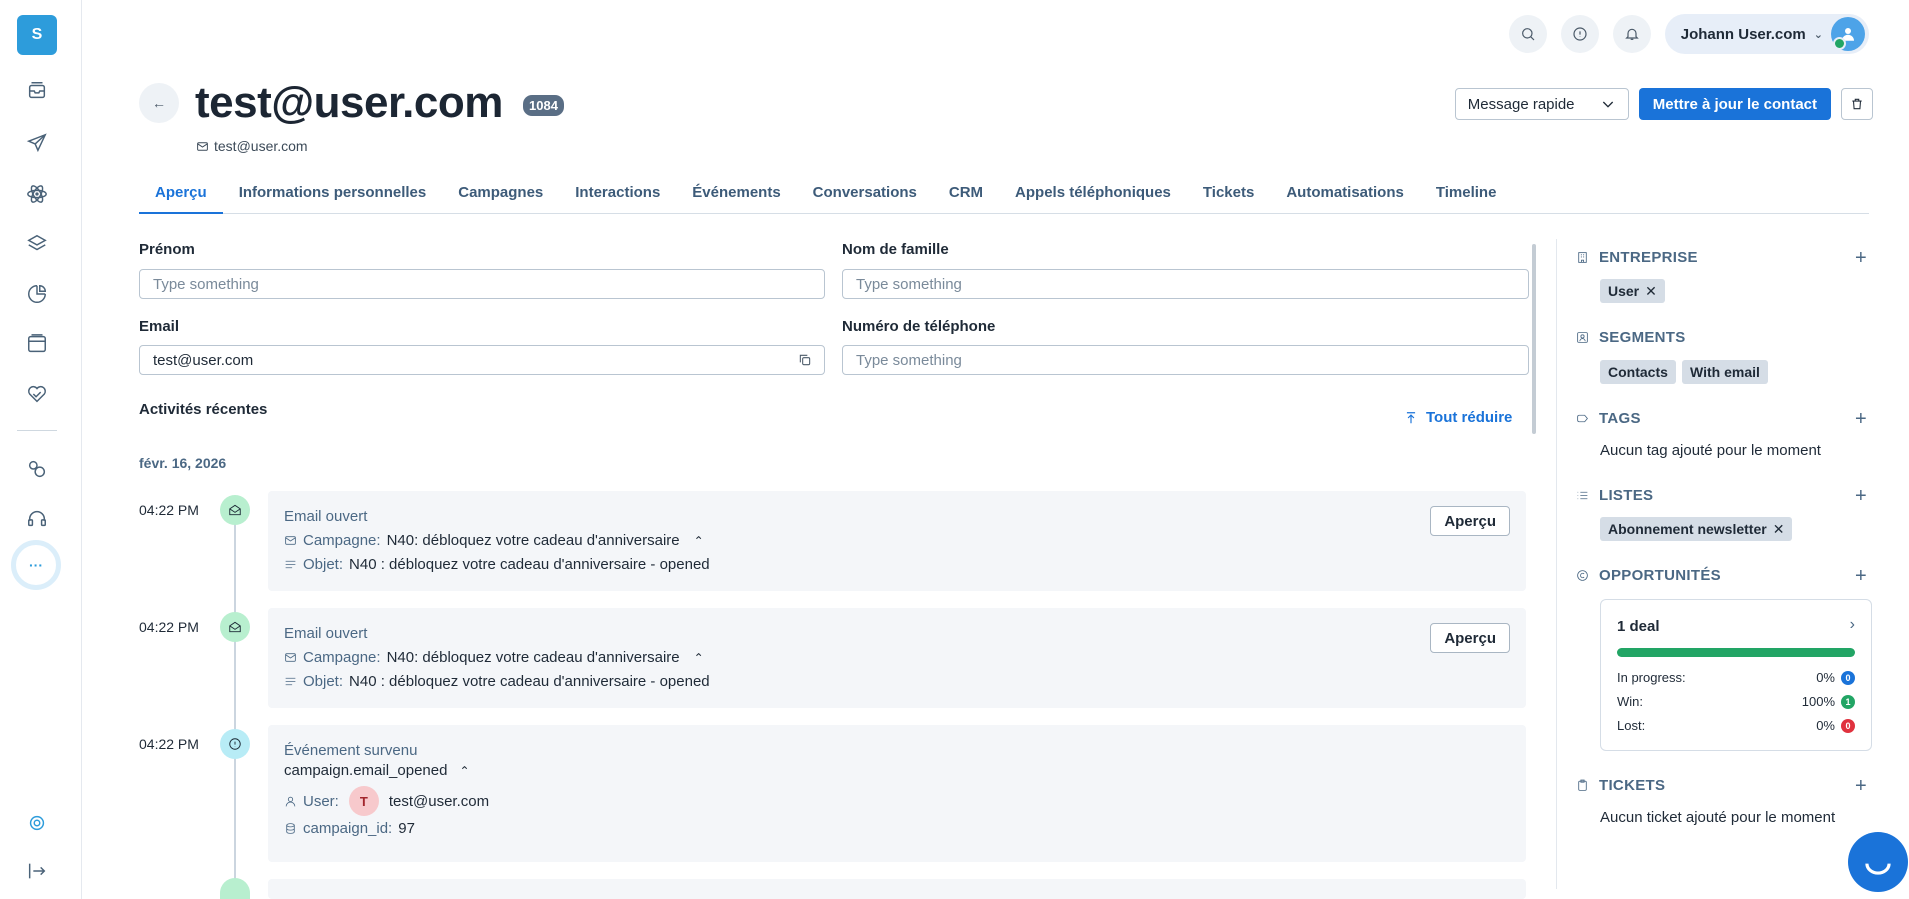 This screenshot has height=899, width=1909. Describe the element at coordinates (736, 195) in the screenshot. I see `tab-evenements: Événements` at that location.